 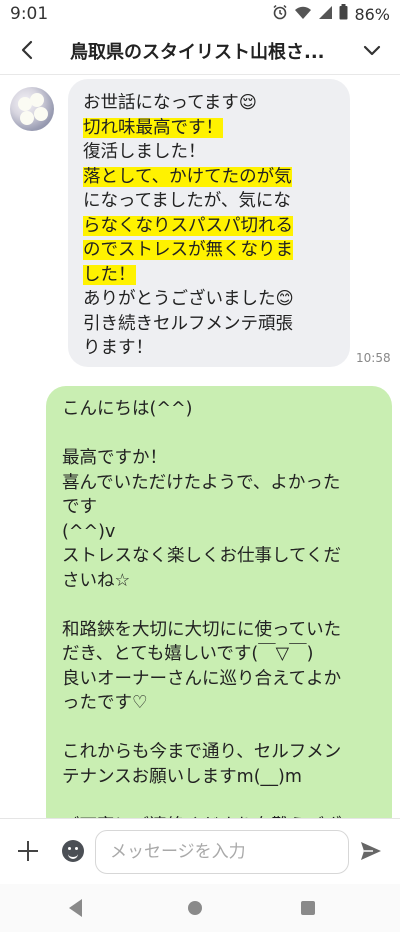 What do you see at coordinates (188, 299) in the screenshot?
I see `message-line: ありがとうございました😊` at bounding box center [188, 299].